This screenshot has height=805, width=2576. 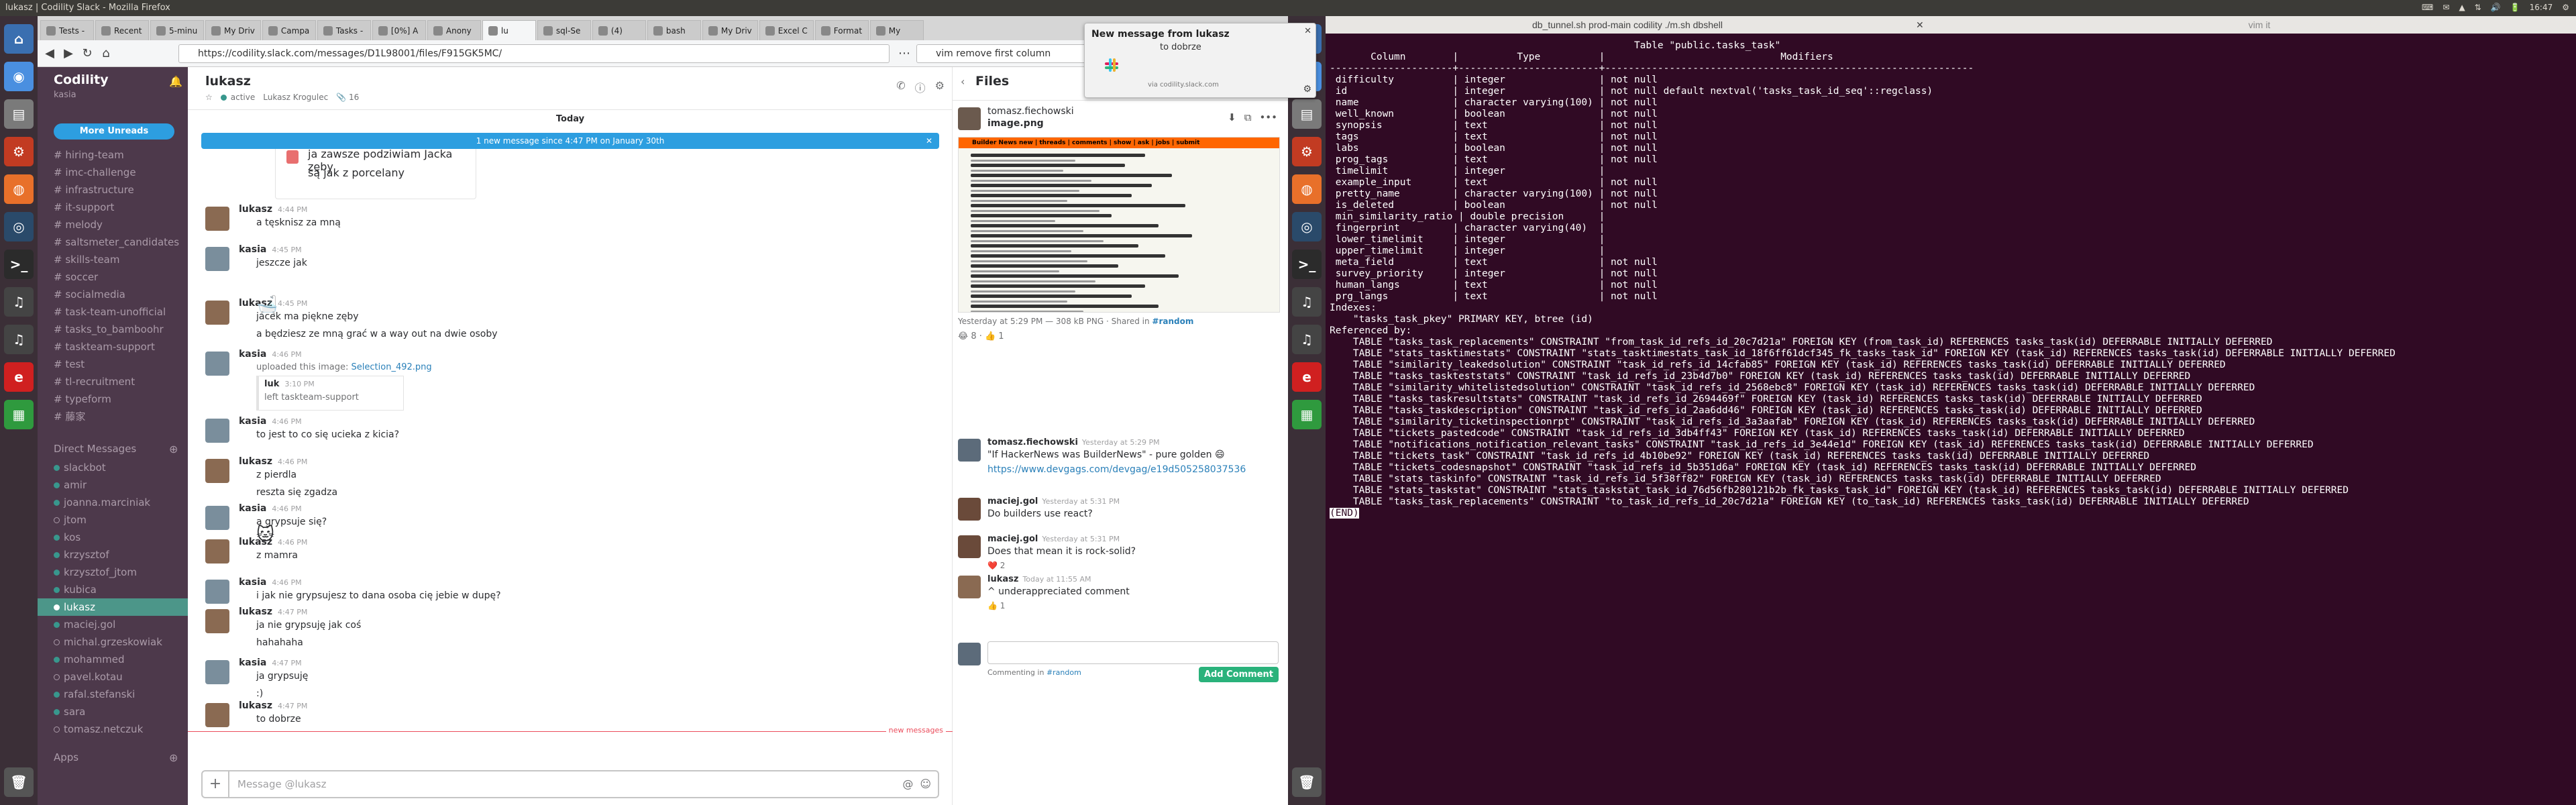 I want to click on sidebar-channel: # hiring-team, so click(x=89, y=155).